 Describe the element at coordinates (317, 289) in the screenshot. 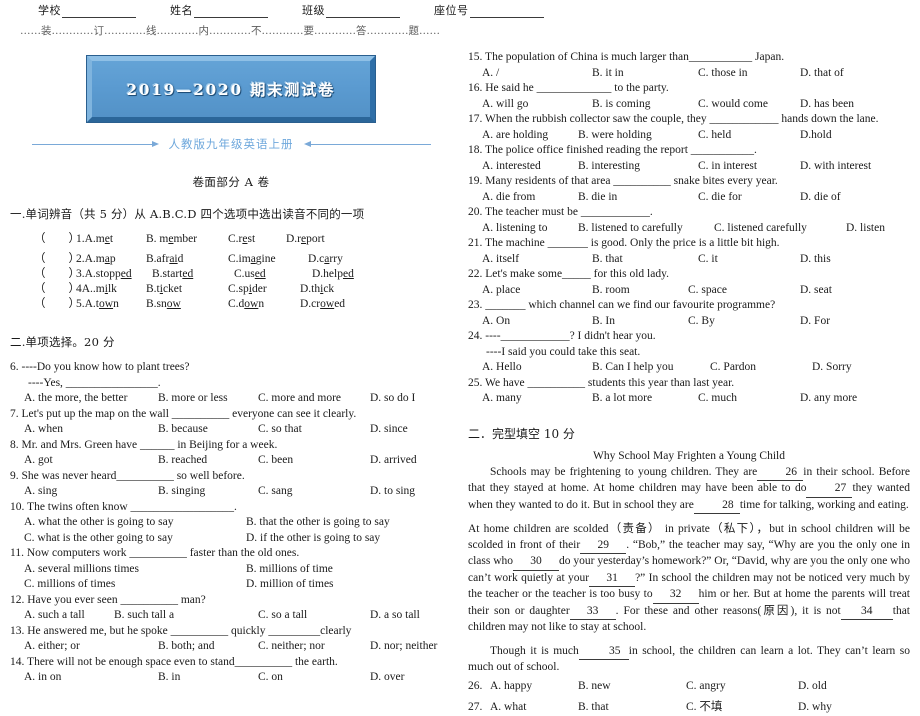

I see `phonetics-option: D.thick` at that location.